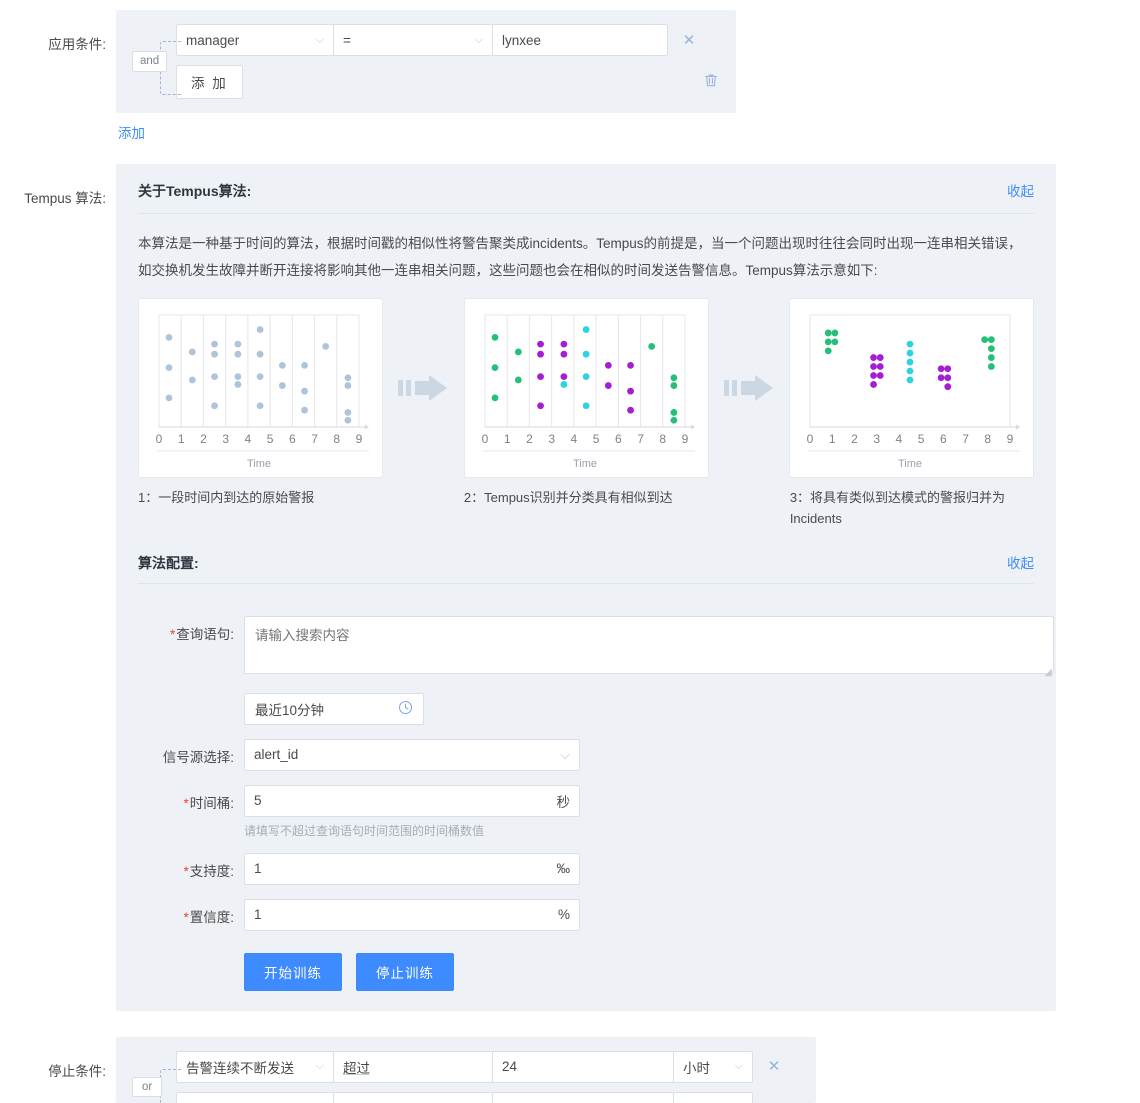  I want to click on time-range-row: 最近10分钟, so click(586, 708).